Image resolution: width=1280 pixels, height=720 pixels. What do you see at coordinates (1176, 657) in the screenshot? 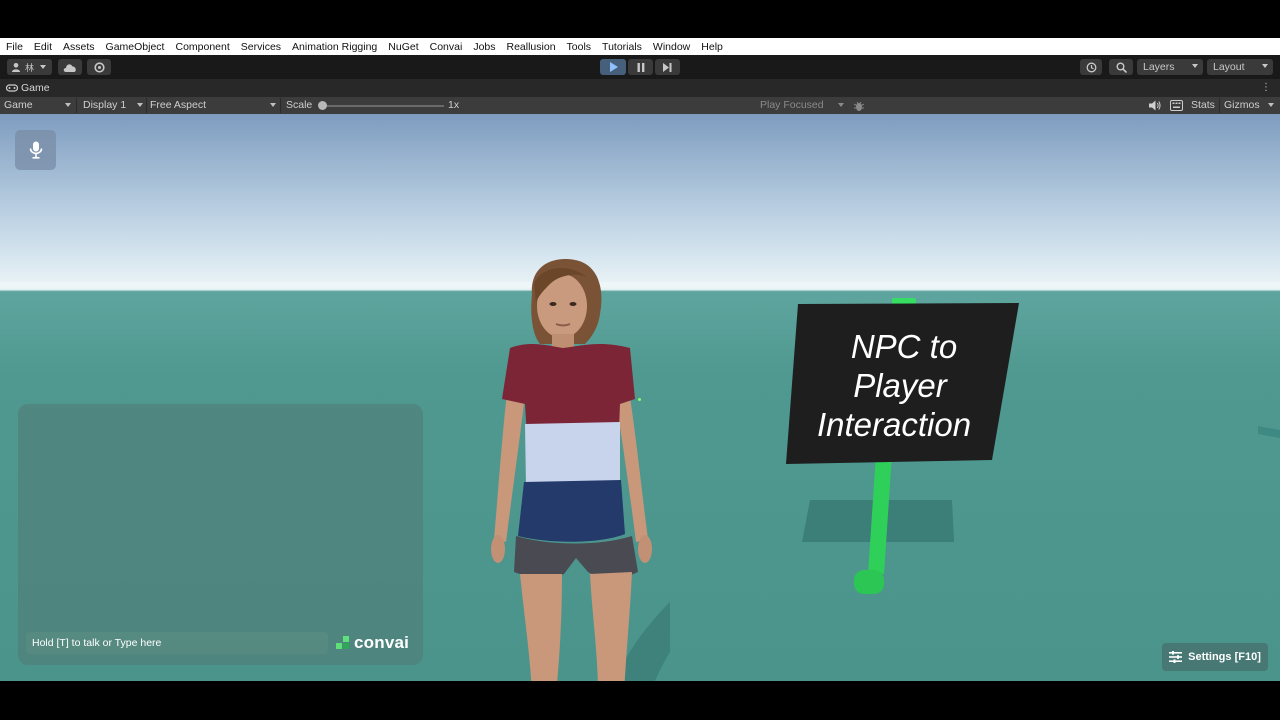
I see `sliders-icon` at bounding box center [1176, 657].